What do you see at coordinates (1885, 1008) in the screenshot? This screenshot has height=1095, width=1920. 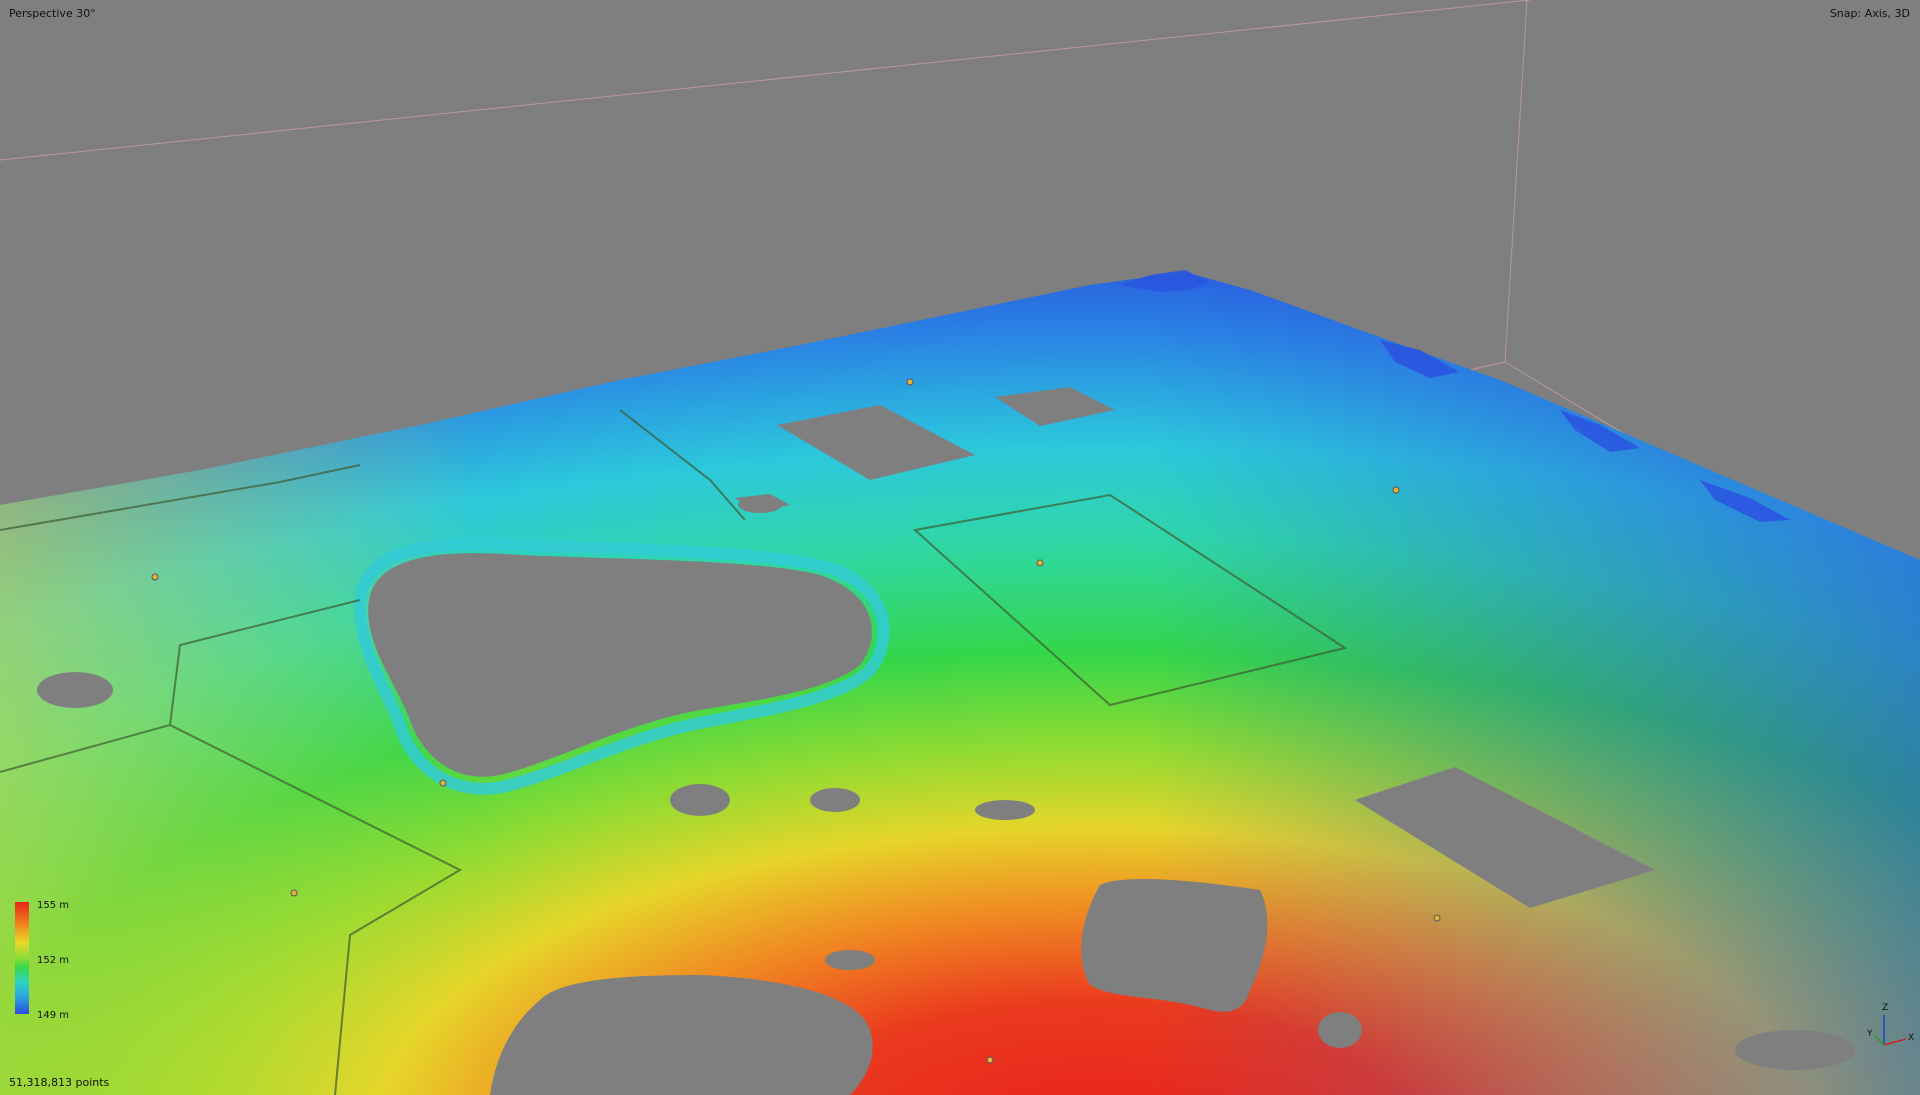 I see `axis-z-label: Z` at bounding box center [1885, 1008].